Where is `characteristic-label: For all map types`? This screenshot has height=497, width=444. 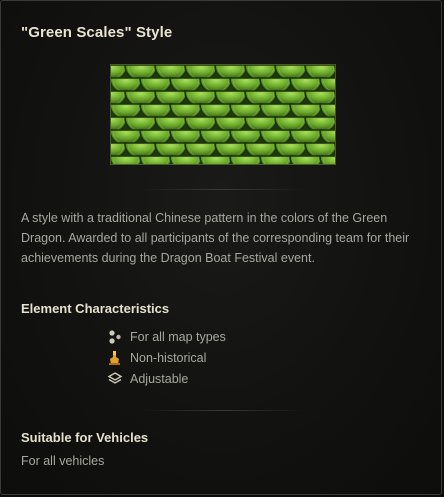
characteristic-label: For all map types is located at coordinates (178, 336).